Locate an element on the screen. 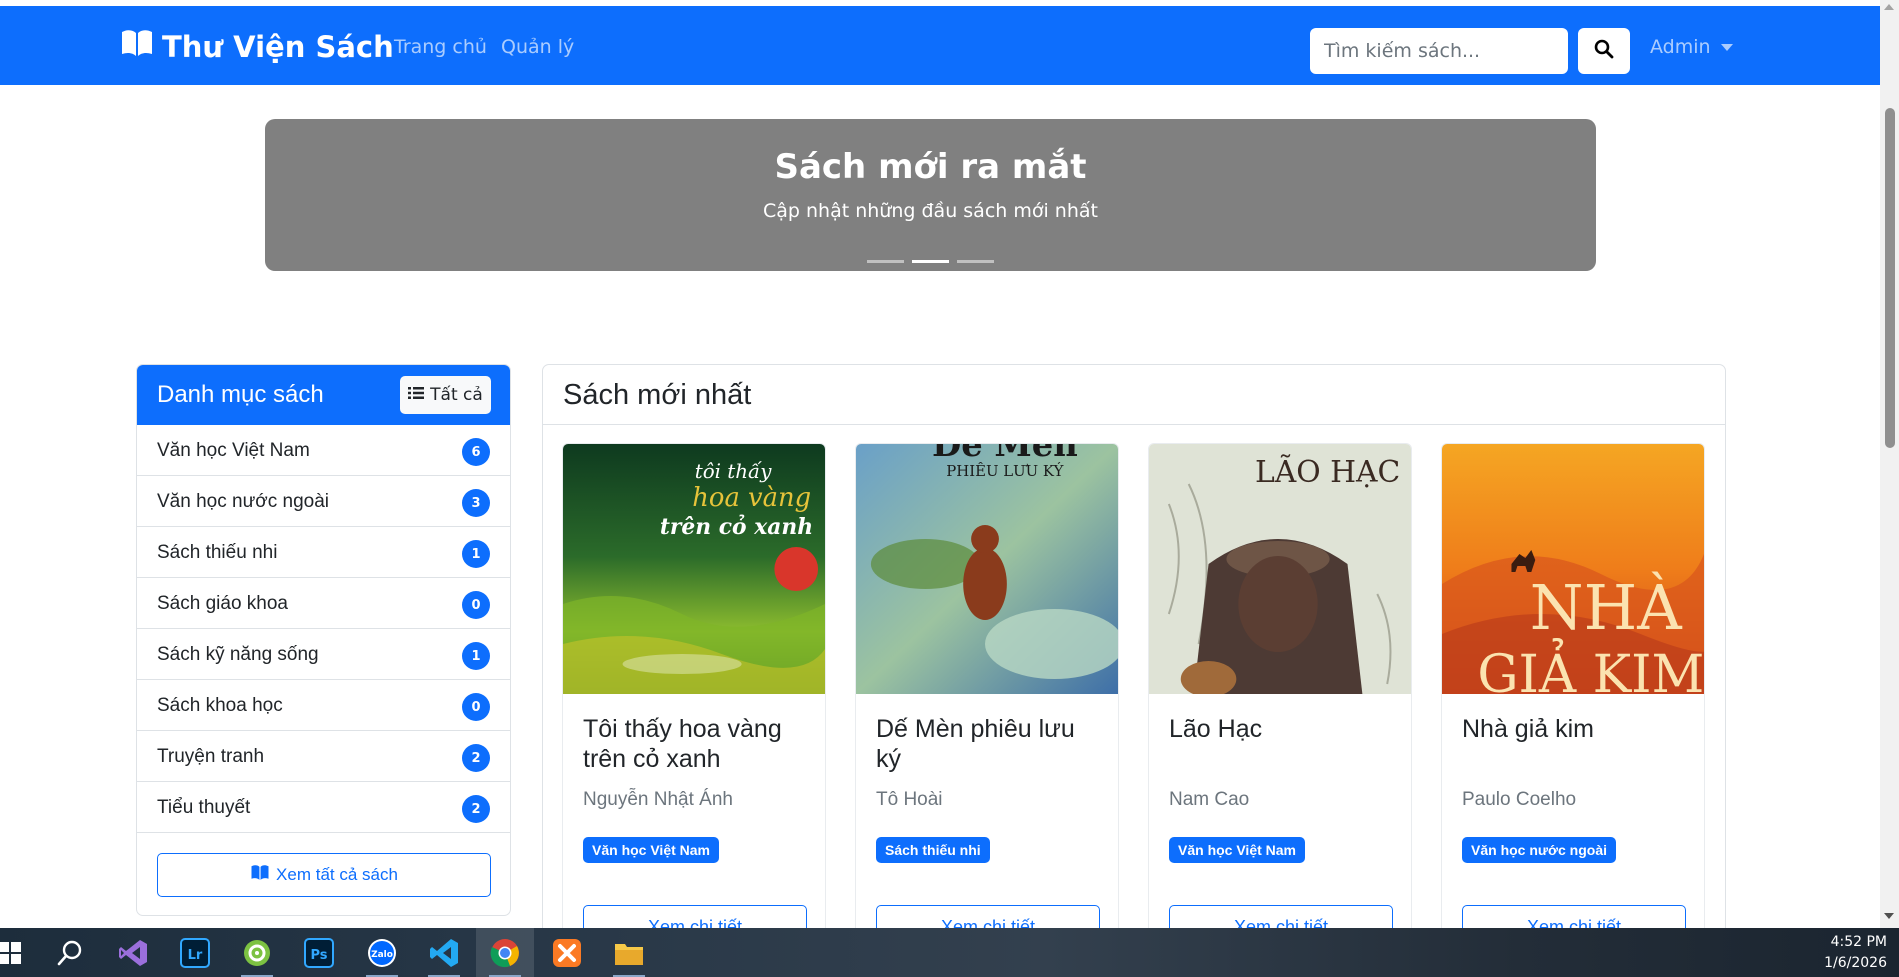 Image resolution: width=1899 pixels, height=977 pixels. category-name: Truyện tranh is located at coordinates (211, 756).